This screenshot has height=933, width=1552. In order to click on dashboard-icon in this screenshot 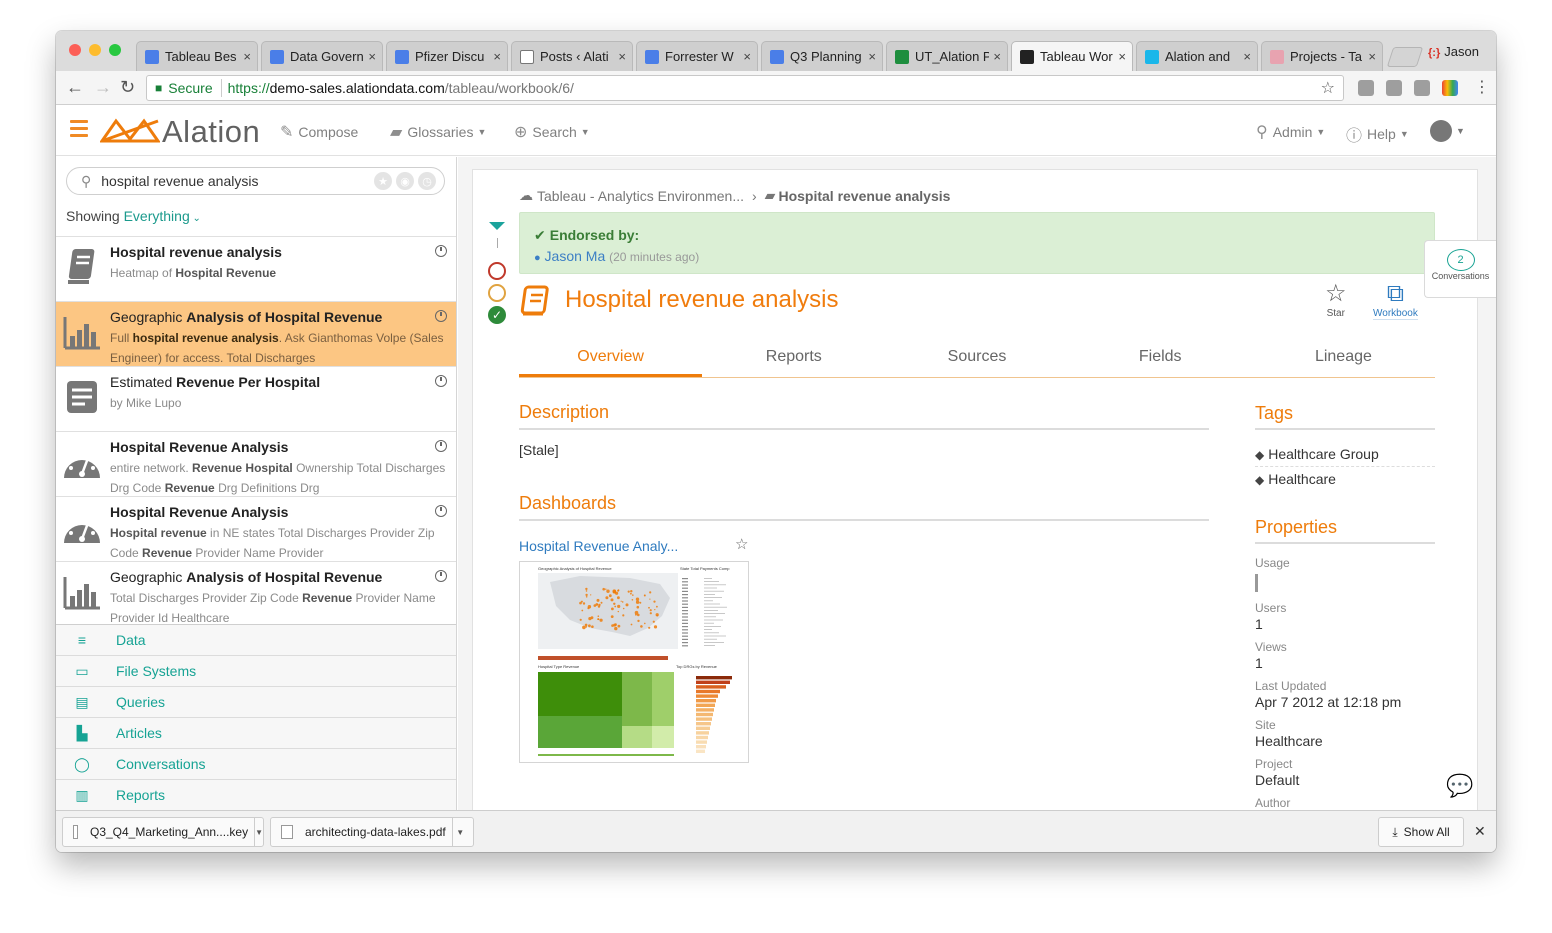, I will do `click(82, 460)`.